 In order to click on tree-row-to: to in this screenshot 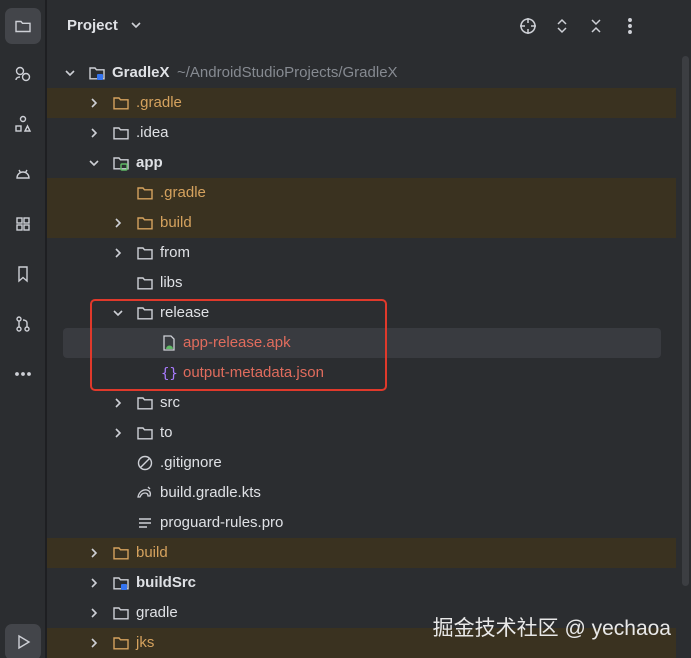, I will do `click(361, 433)`.